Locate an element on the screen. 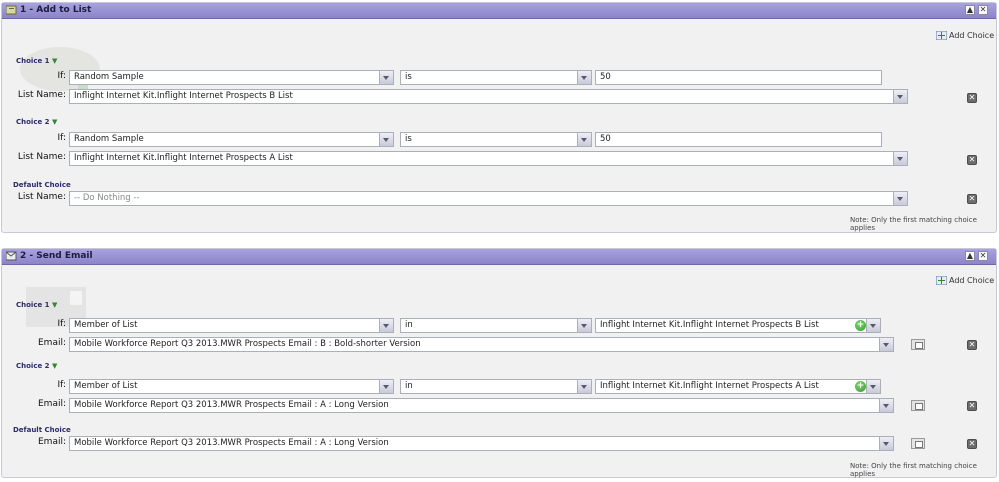 This screenshot has height=482, width=999. panel-title: 2 - Send Email is located at coordinates (56, 256).